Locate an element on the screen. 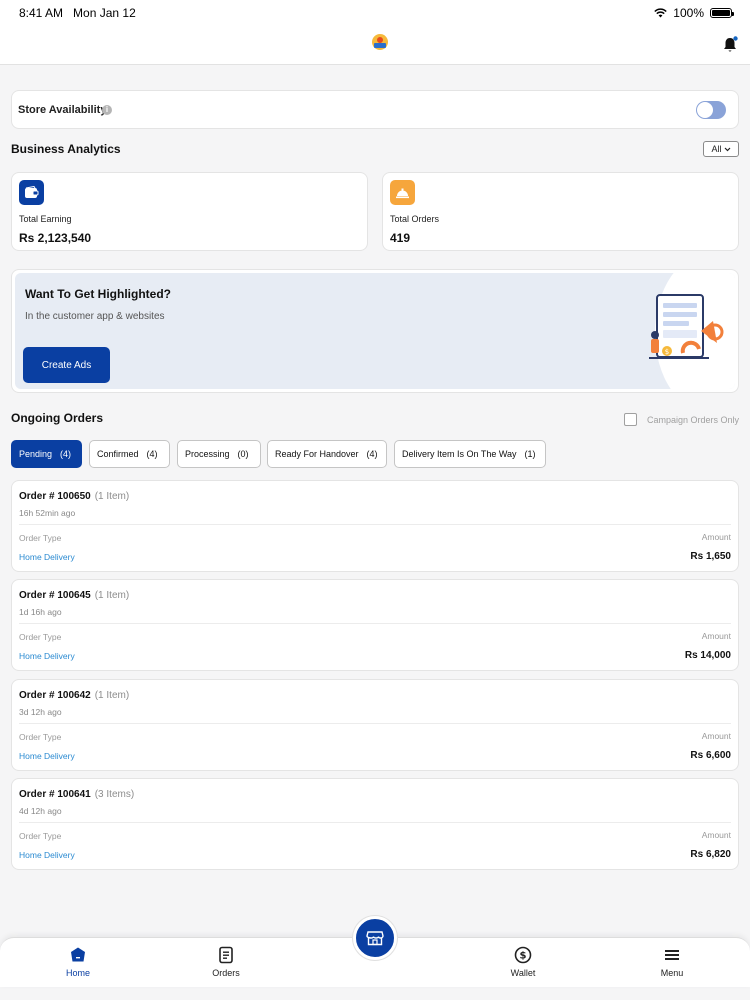 The width and height of the screenshot is (750, 1000). analytics-filter-dropdown: All is located at coordinates (721, 149).